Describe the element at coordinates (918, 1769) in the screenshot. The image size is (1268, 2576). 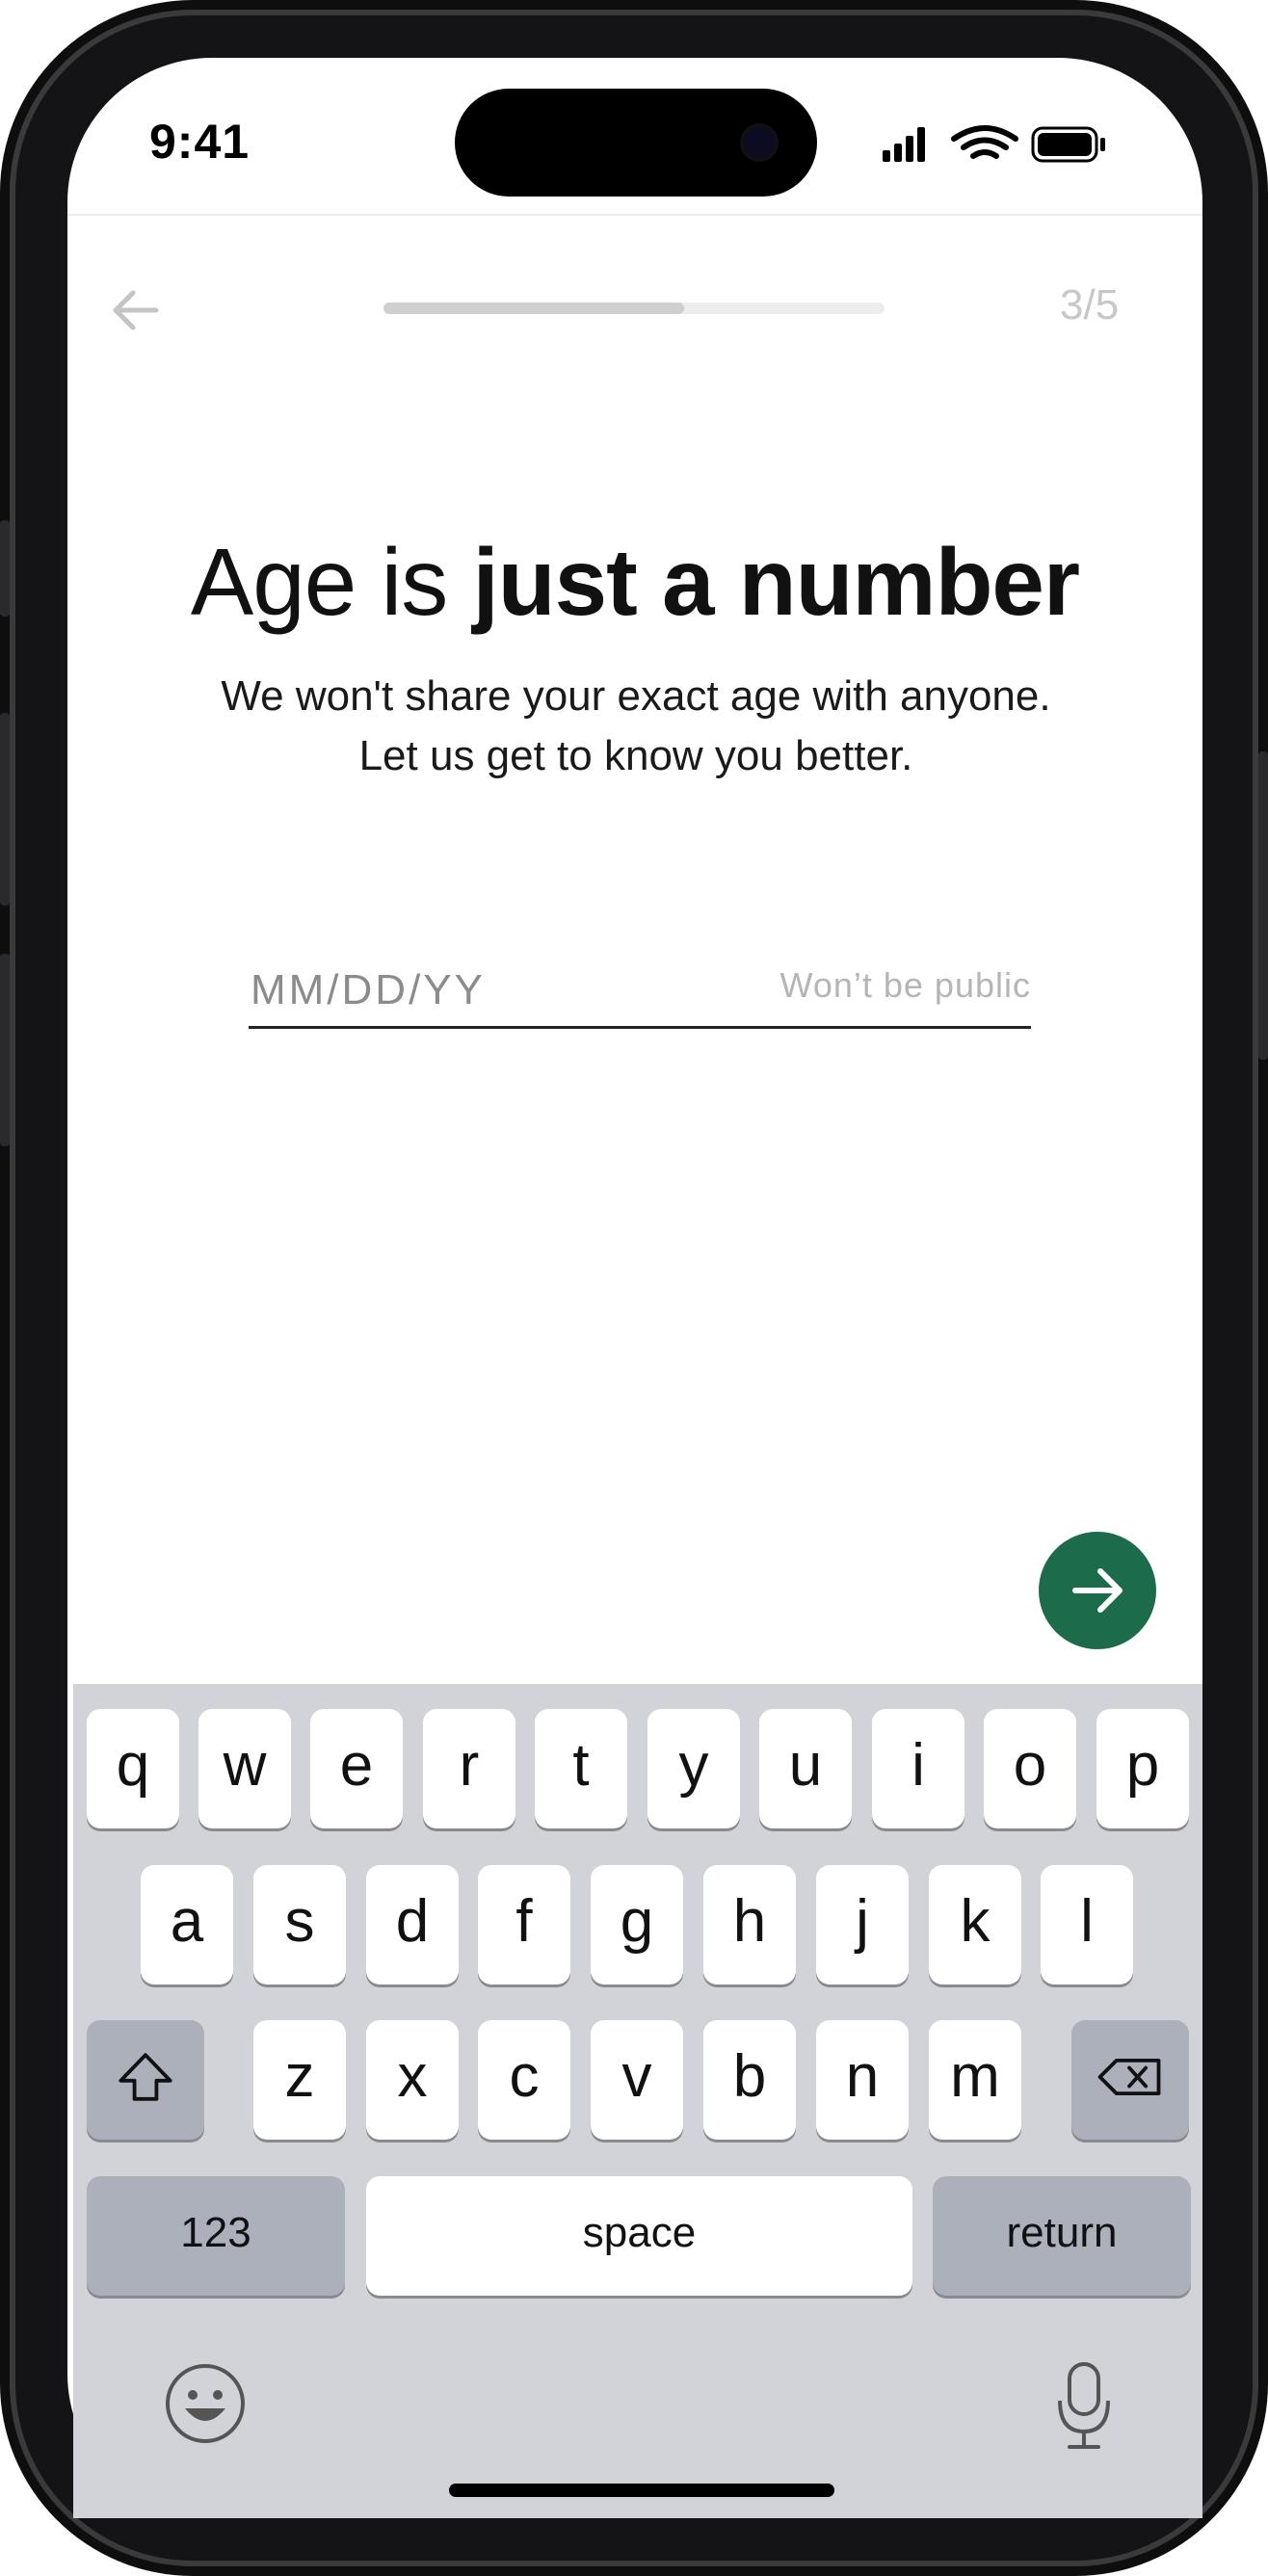
I see `key-i: i` at that location.